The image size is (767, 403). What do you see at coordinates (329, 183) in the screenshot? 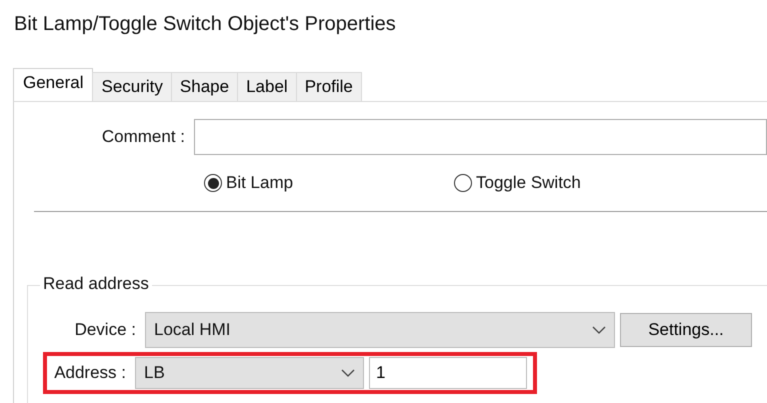
I see `radio-option: Bit Lamp` at bounding box center [329, 183].